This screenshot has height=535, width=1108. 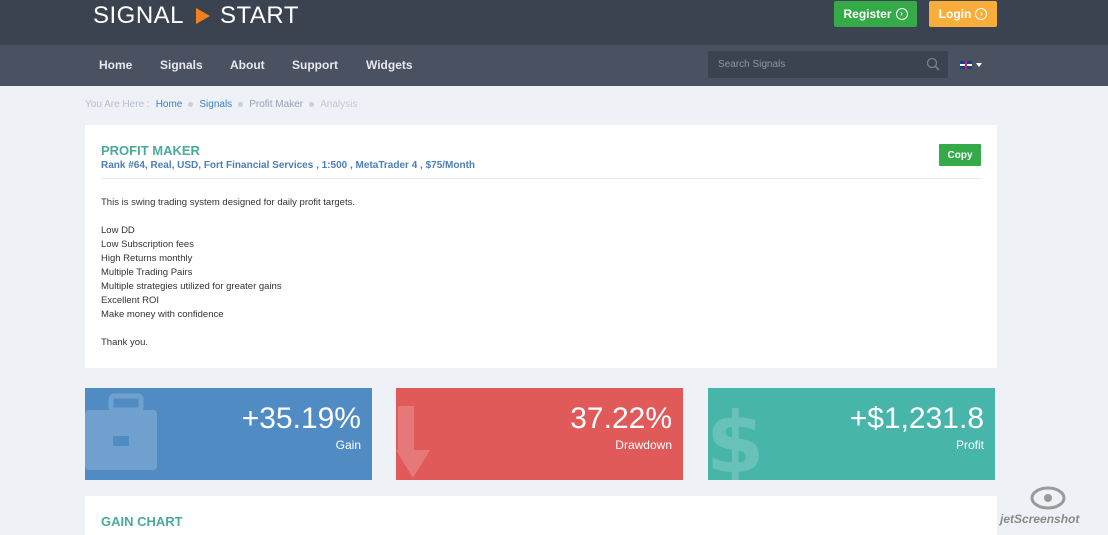 What do you see at coordinates (203, 16) in the screenshot?
I see `play-arrow-icon` at bounding box center [203, 16].